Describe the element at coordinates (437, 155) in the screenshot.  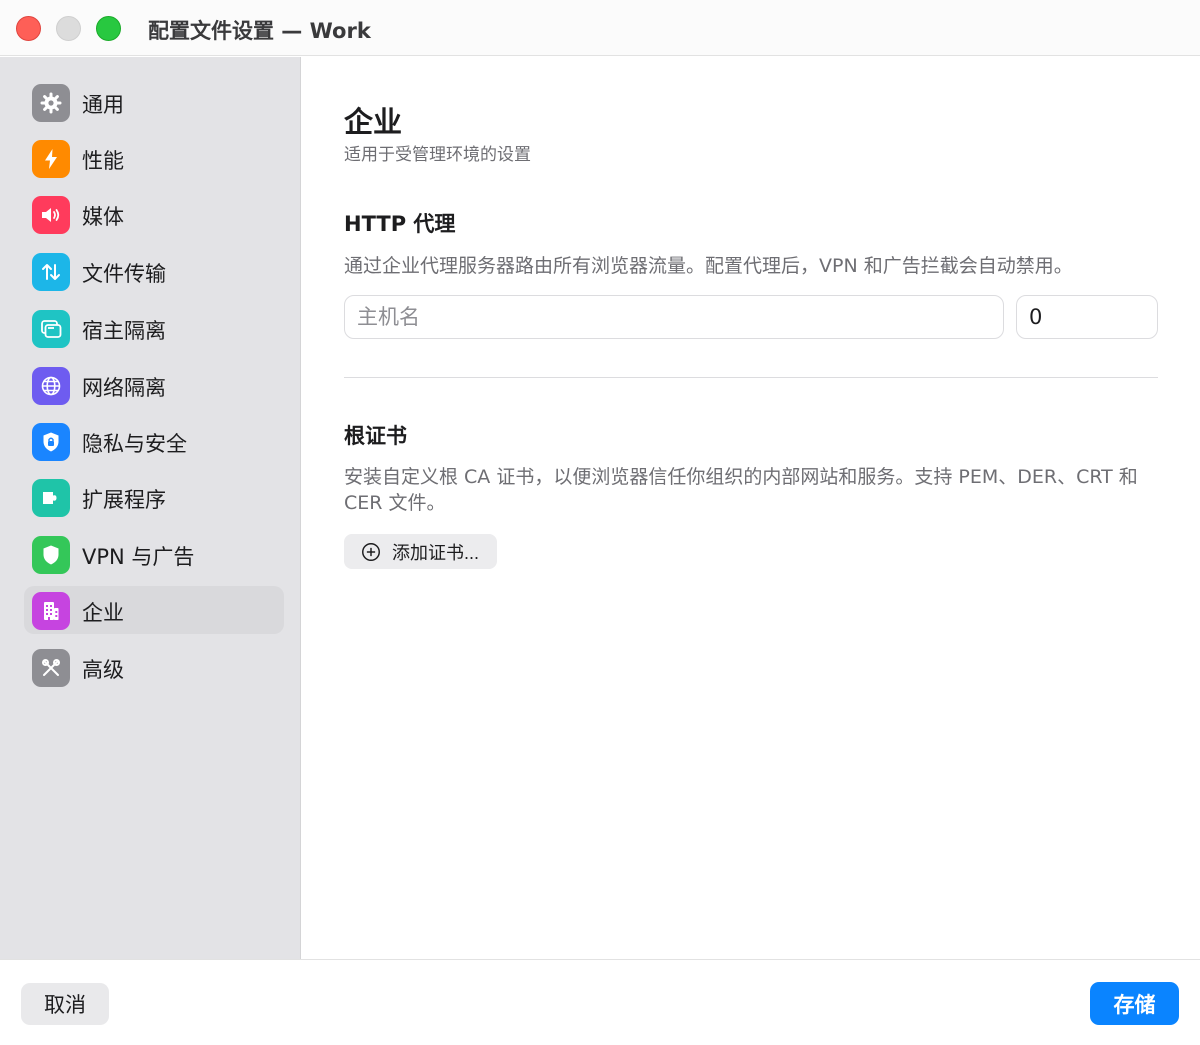
I see `page-subtitle: 适用于受管理环境的设置` at that location.